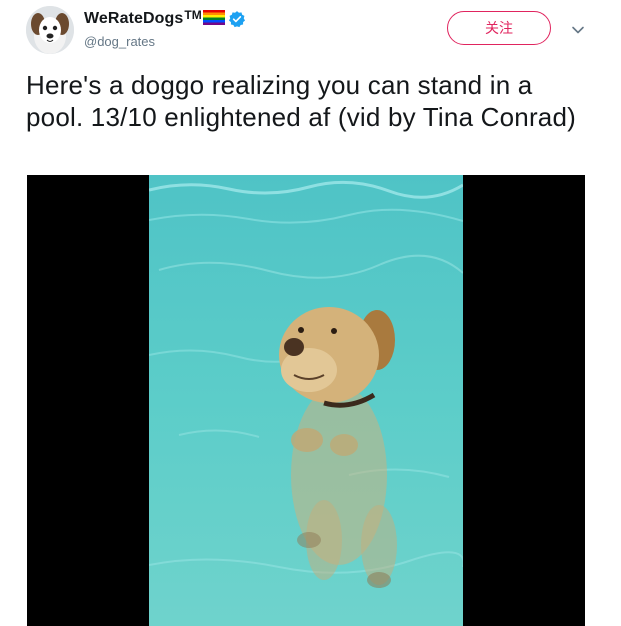  Describe the element at coordinates (133, 19) in the screenshot. I see `display-name: WeRateDogs` at that location.